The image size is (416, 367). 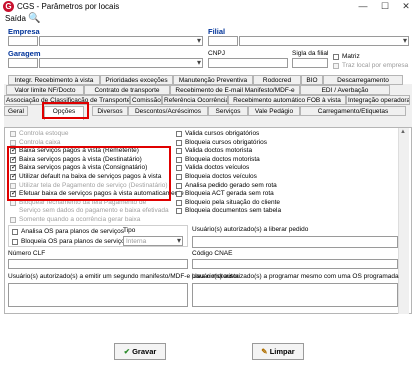 What do you see at coordinates (406, 6) in the screenshot?
I see `close-icon: ✕` at bounding box center [406, 6].